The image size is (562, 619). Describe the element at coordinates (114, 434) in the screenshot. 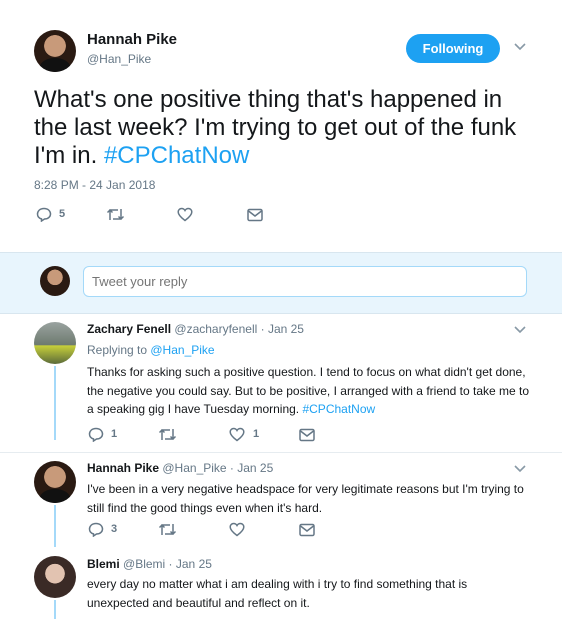

I see `reply-count: 1` at that location.